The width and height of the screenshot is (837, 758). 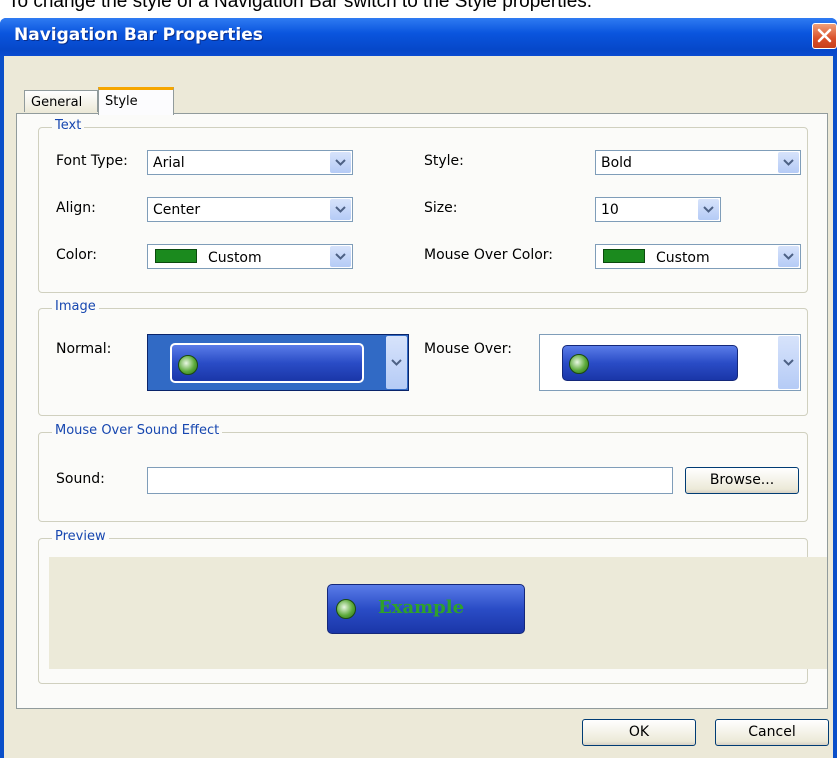 I want to click on normal-image-dropdown-button, so click(x=396, y=362).